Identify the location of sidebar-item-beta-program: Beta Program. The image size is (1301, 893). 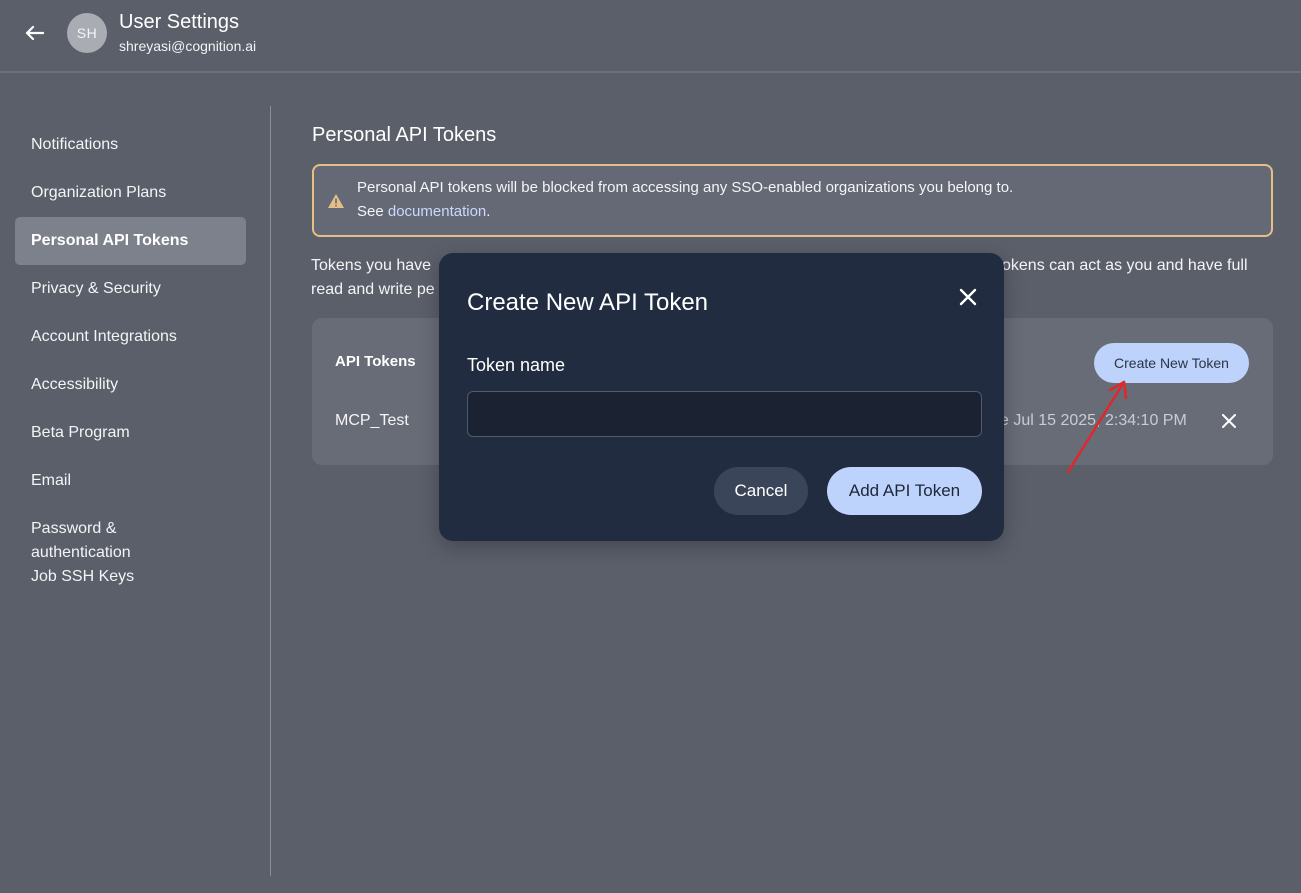
(130, 433).